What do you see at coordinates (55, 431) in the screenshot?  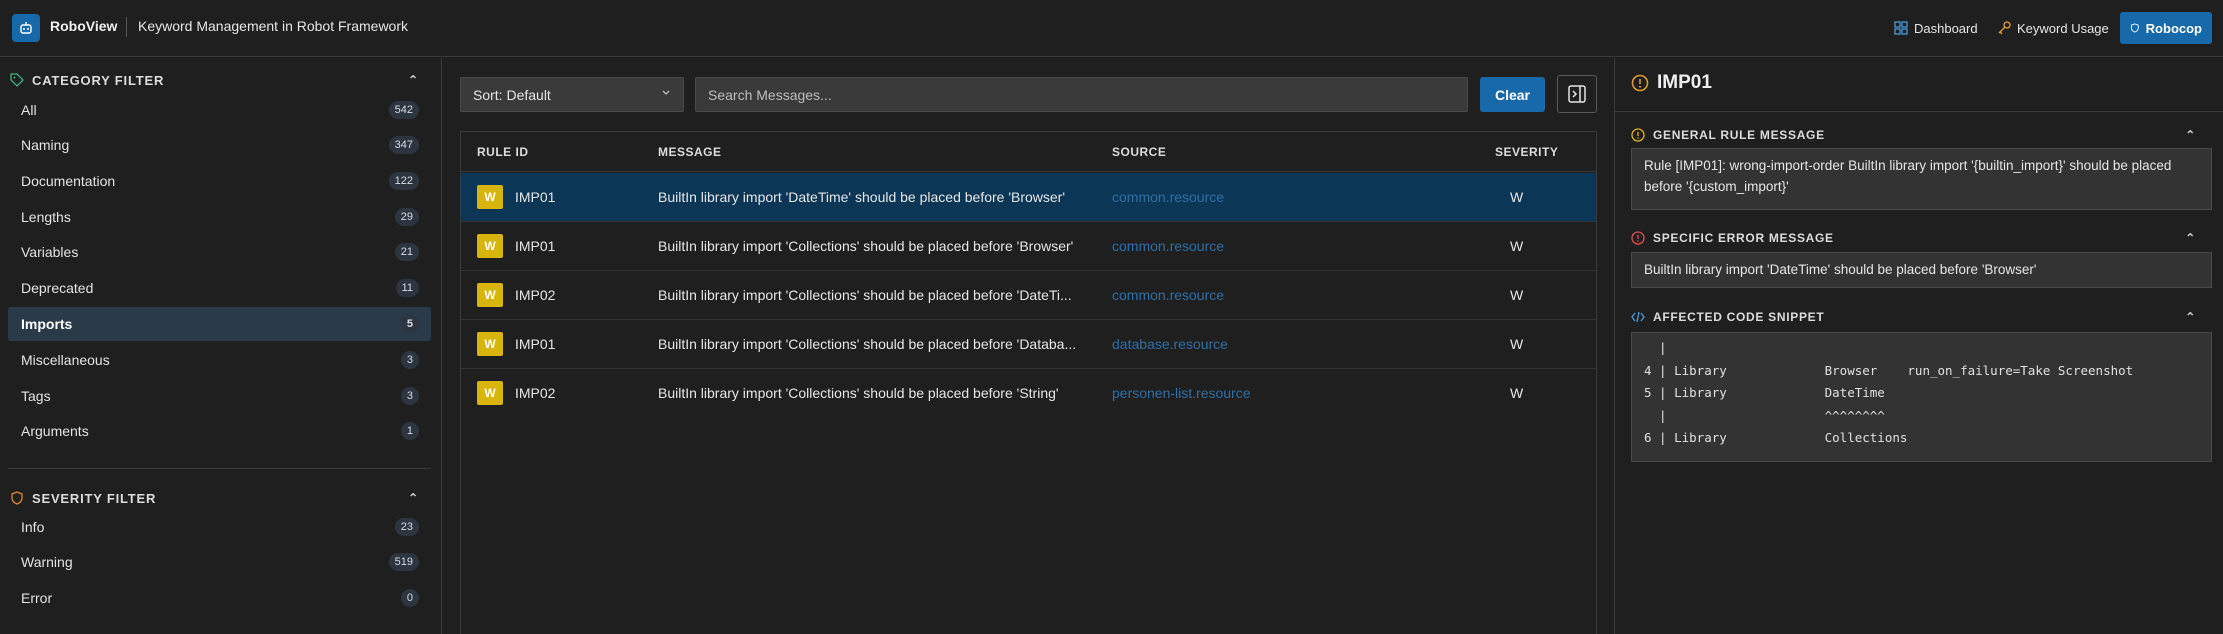 I see `category-label: Arguments` at bounding box center [55, 431].